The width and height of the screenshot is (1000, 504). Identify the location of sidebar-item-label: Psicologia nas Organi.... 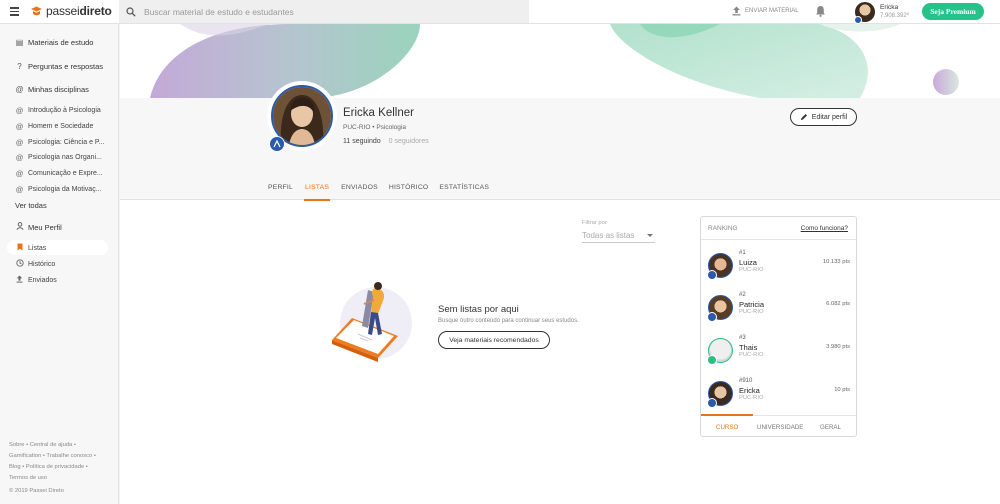
(65, 157).